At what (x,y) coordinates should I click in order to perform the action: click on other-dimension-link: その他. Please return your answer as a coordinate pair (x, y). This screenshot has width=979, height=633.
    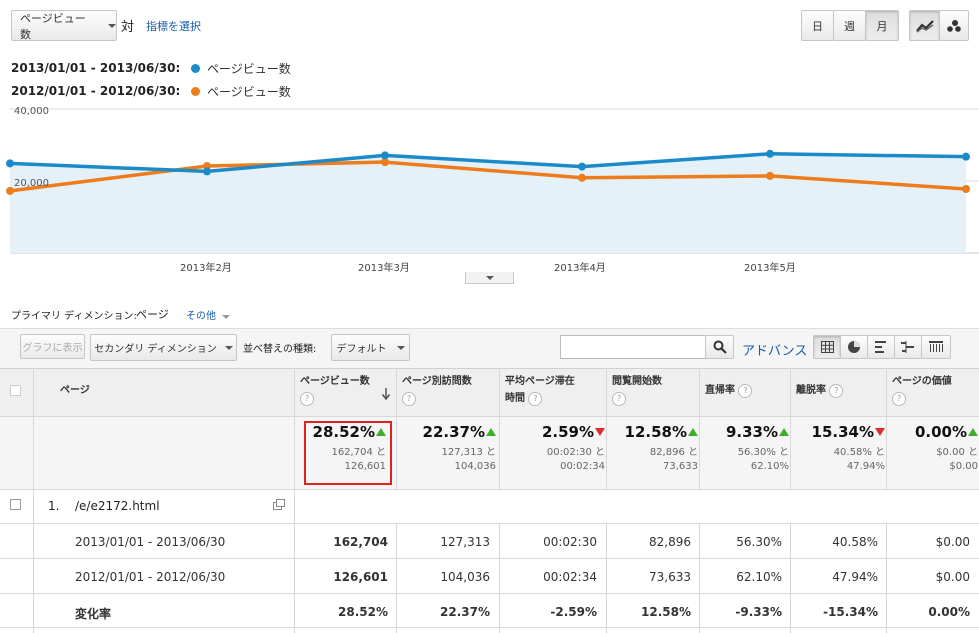
    Looking at the image, I should click on (208, 314).